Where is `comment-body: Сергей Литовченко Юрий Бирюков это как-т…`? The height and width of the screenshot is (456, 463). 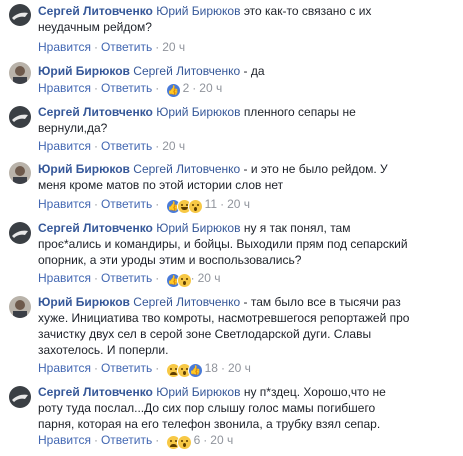 comment-body: Сергей Литовченко Юрий Бирюков это как-т… is located at coordinates (224, 19).